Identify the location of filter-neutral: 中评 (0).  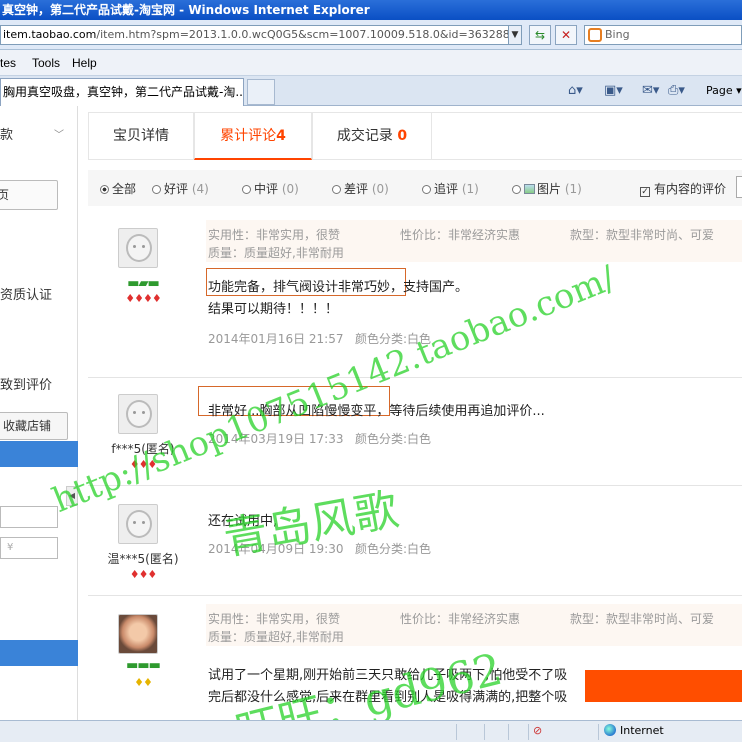
(270, 188).